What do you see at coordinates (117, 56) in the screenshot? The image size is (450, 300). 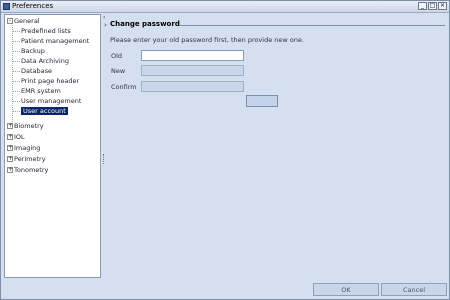 I see `old-password-label: Old` at bounding box center [117, 56].